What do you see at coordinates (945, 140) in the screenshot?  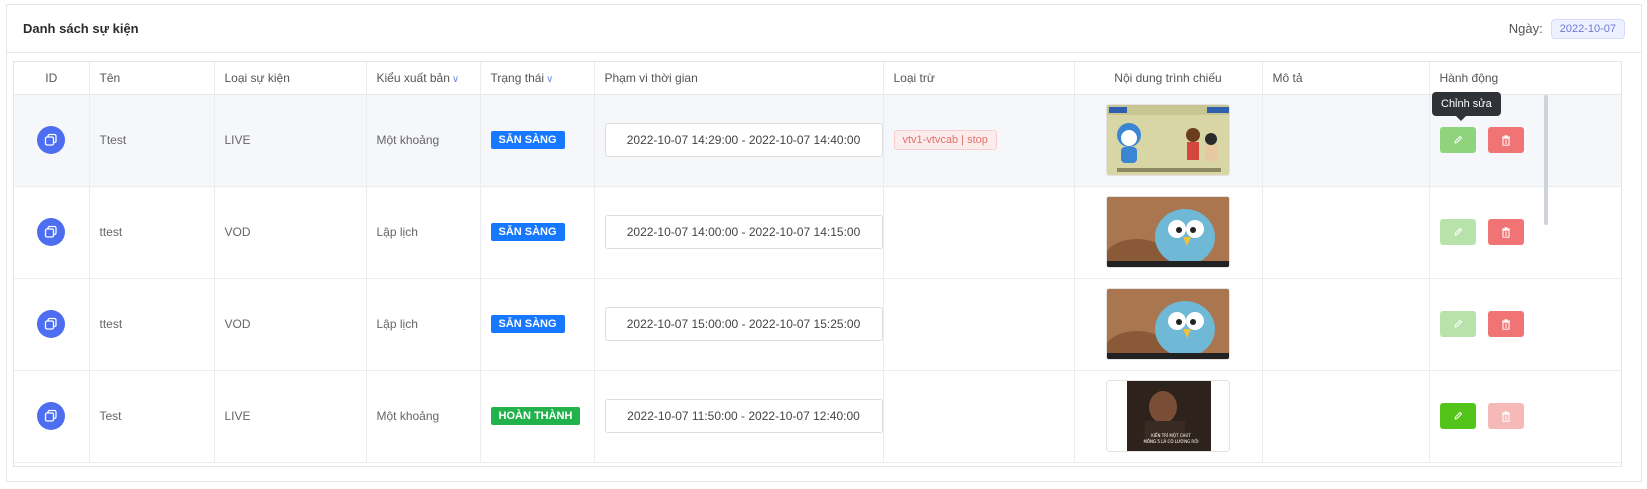 I see `exclude-tag: vtv1-vtvcab | stop` at bounding box center [945, 140].